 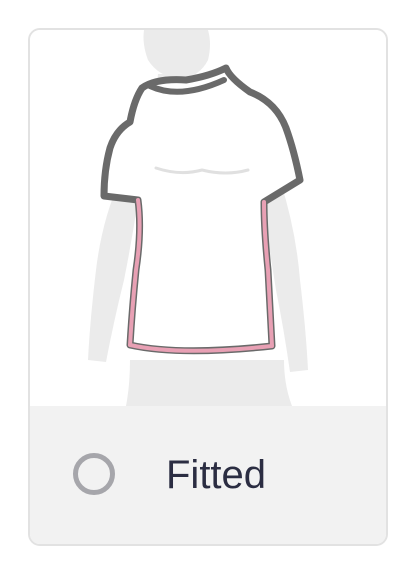 I want to click on radio-button, so click(x=94, y=474).